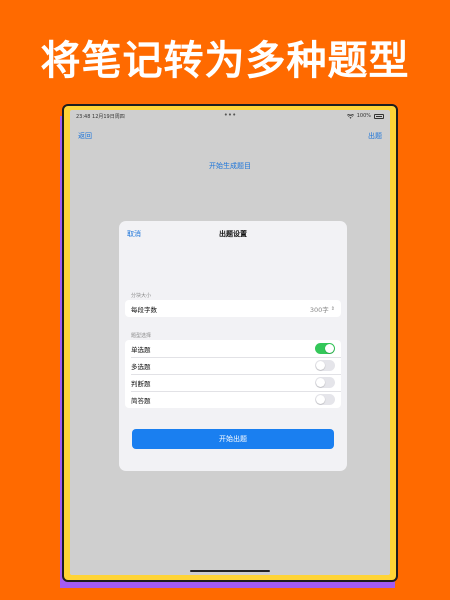 This screenshot has width=450, height=600. I want to click on question-type-section-label: 题型选择, so click(141, 336).